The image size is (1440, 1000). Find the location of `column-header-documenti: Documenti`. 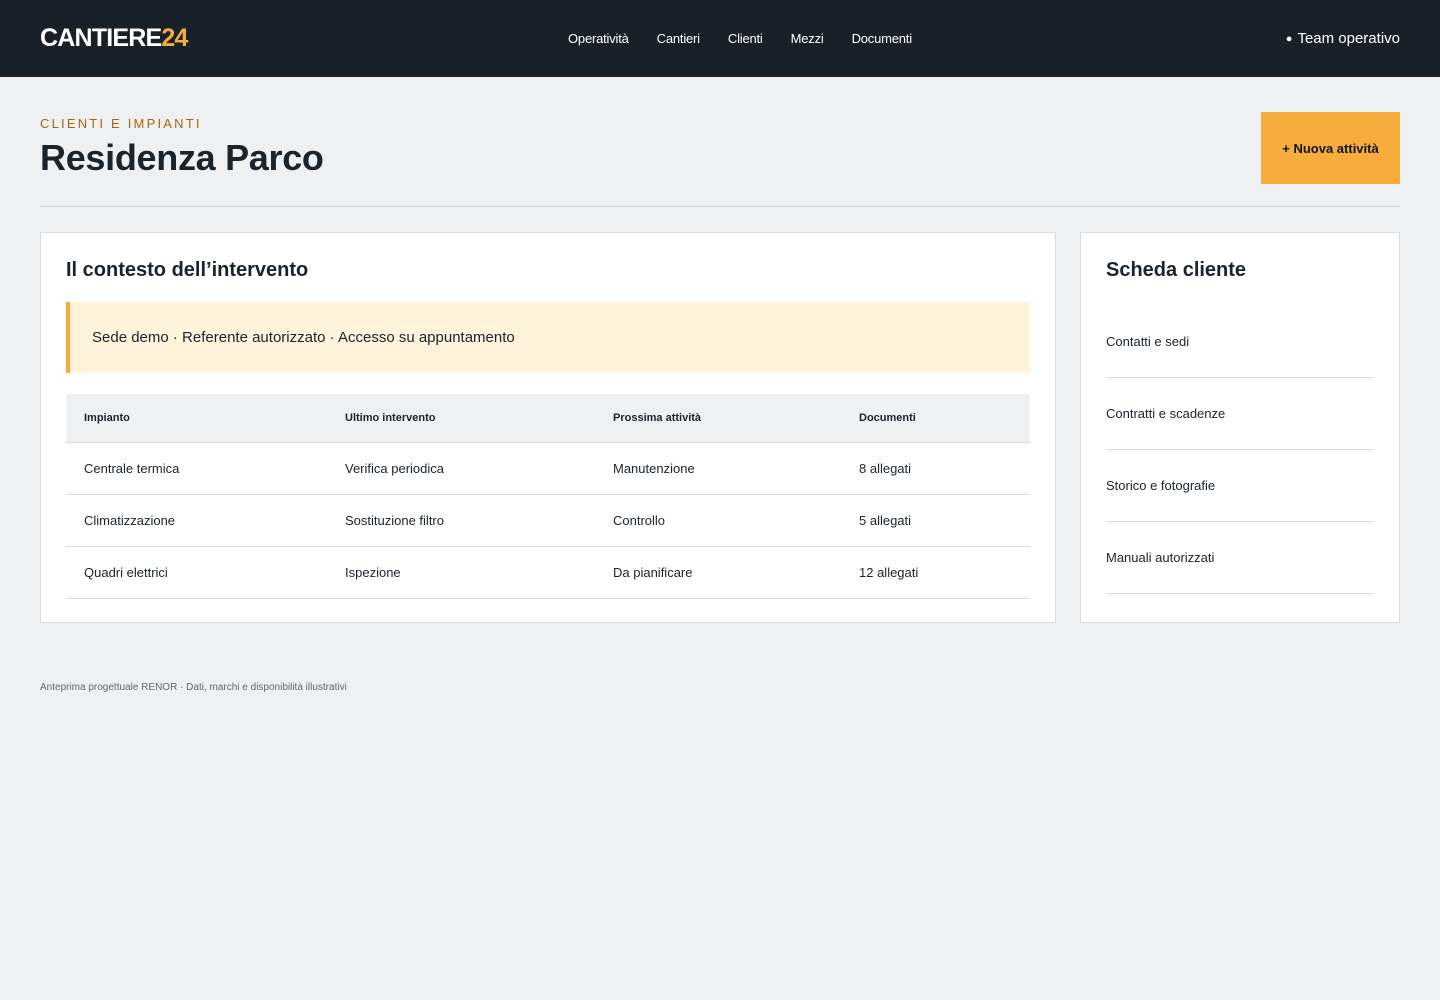

column-header-documenti: Documenti is located at coordinates (935, 418).